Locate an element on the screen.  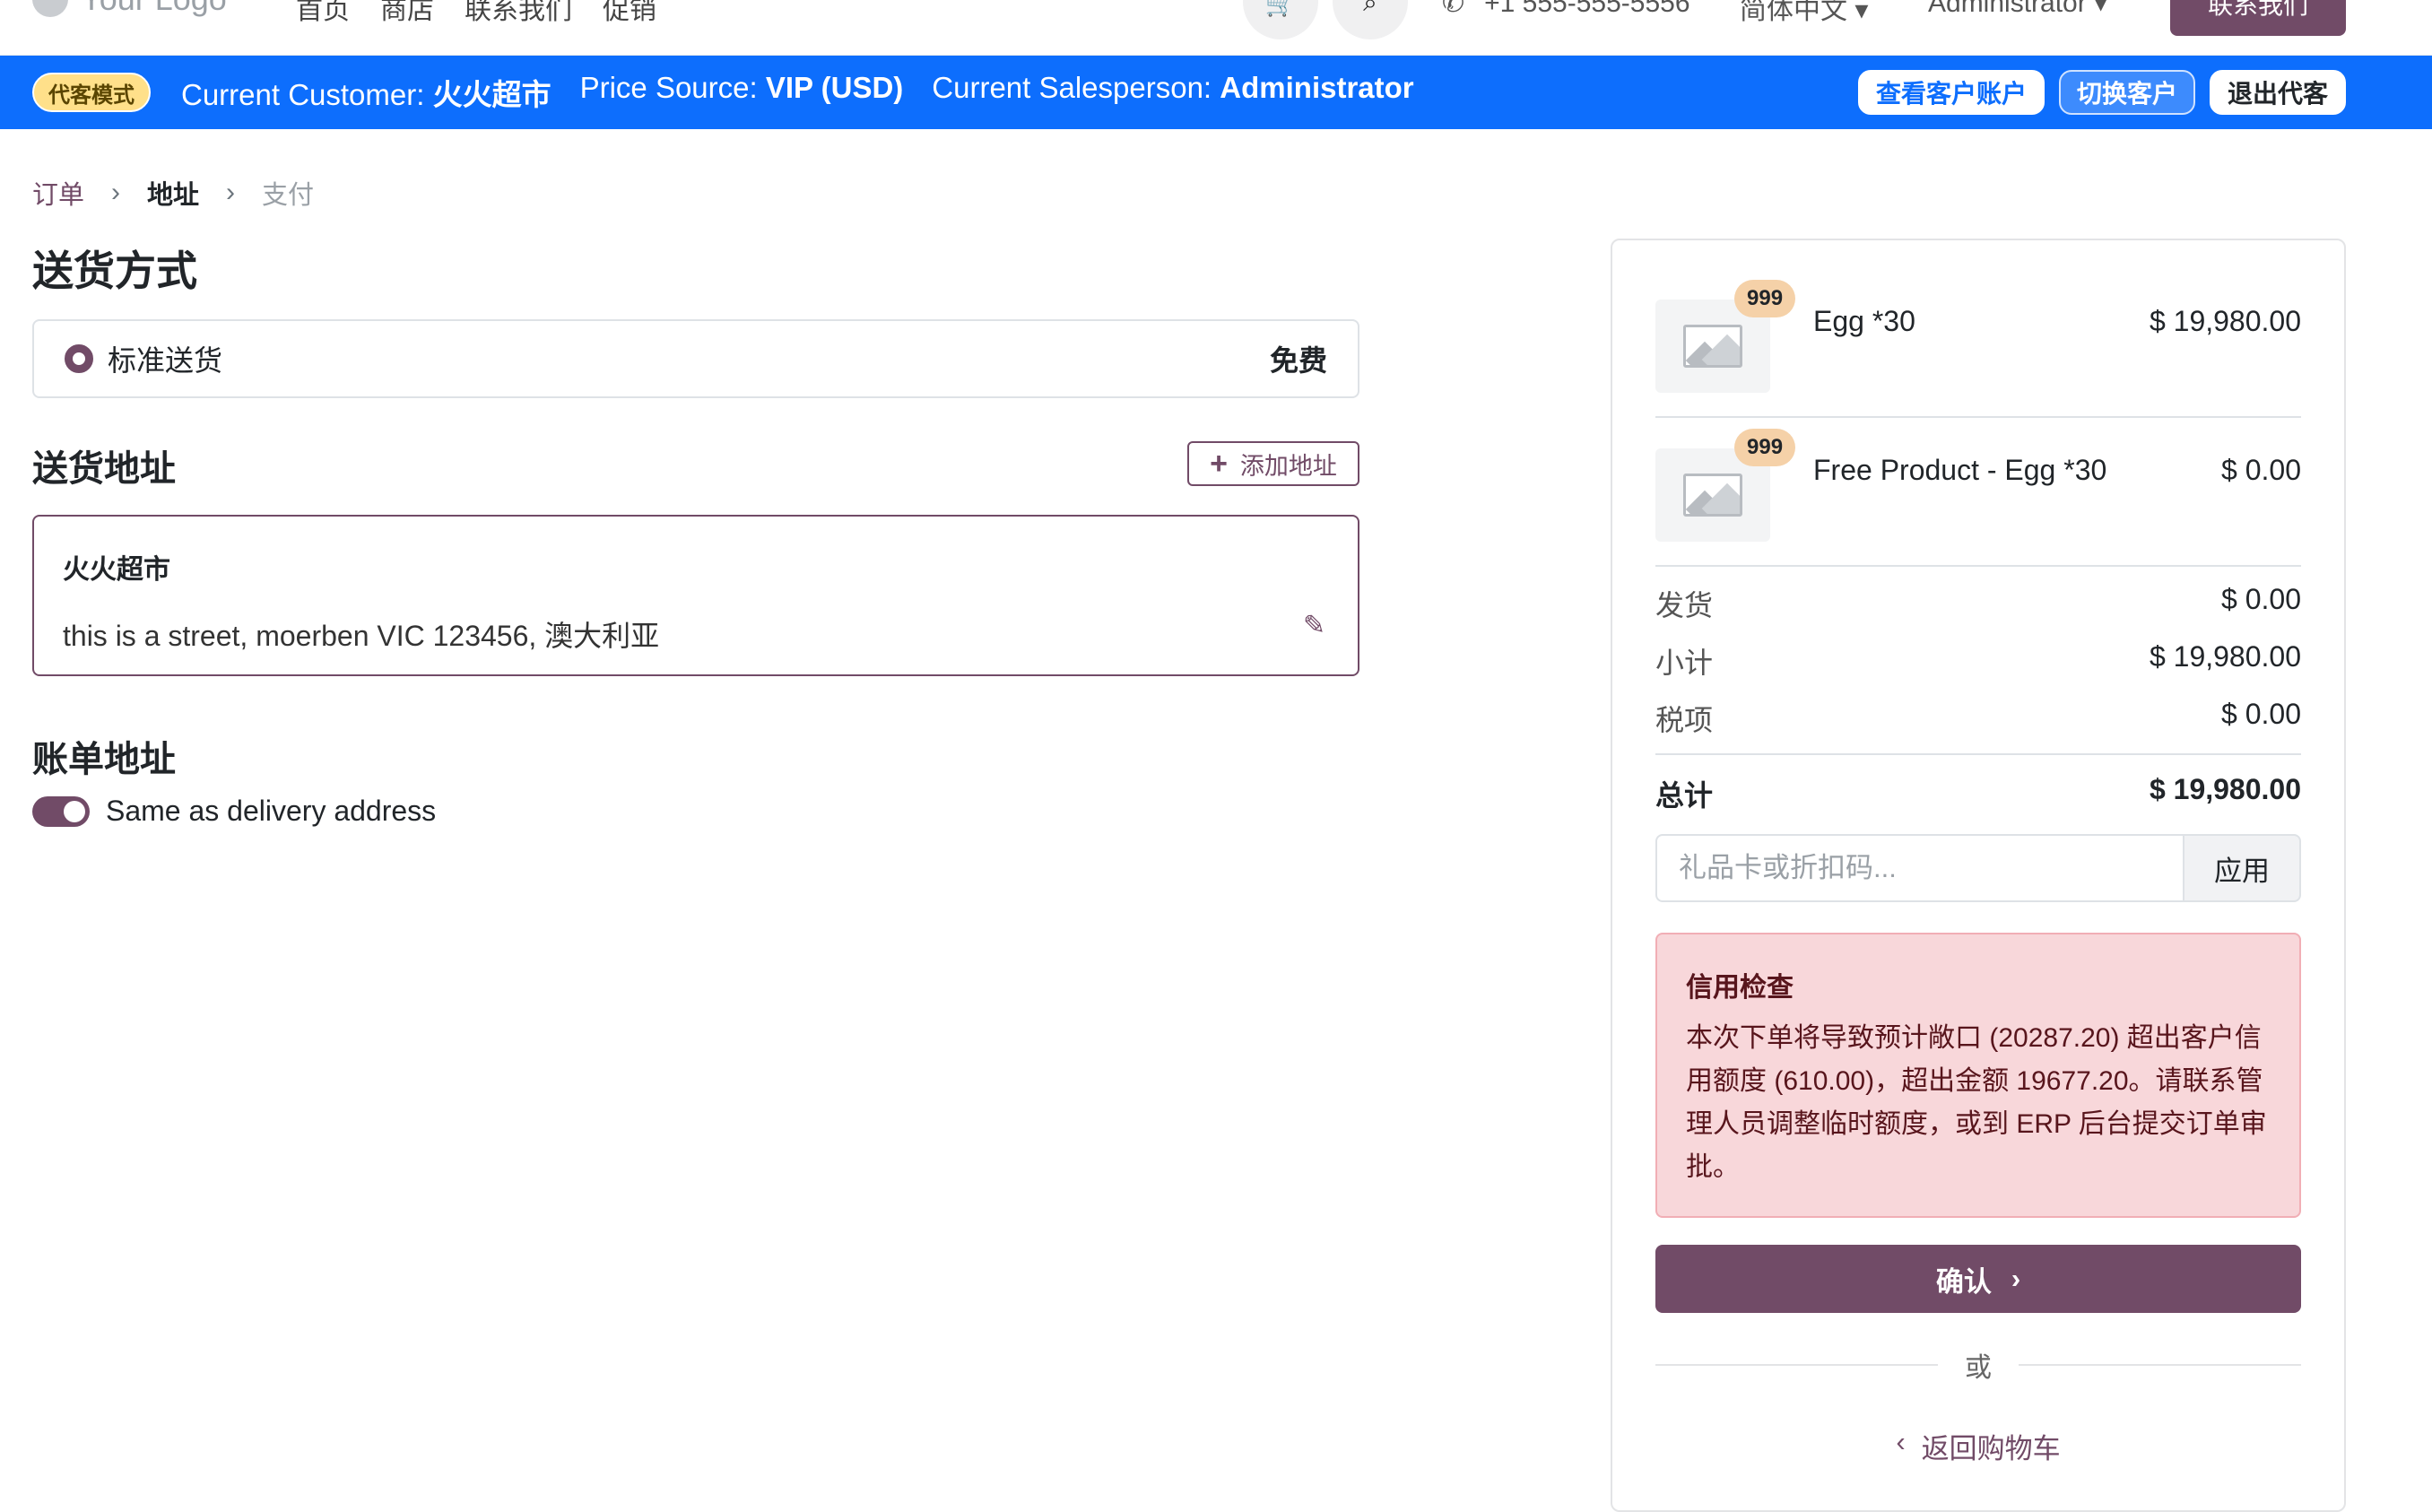
subtotal-row: 小计 $ 19,980.00 is located at coordinates (1978, 661).